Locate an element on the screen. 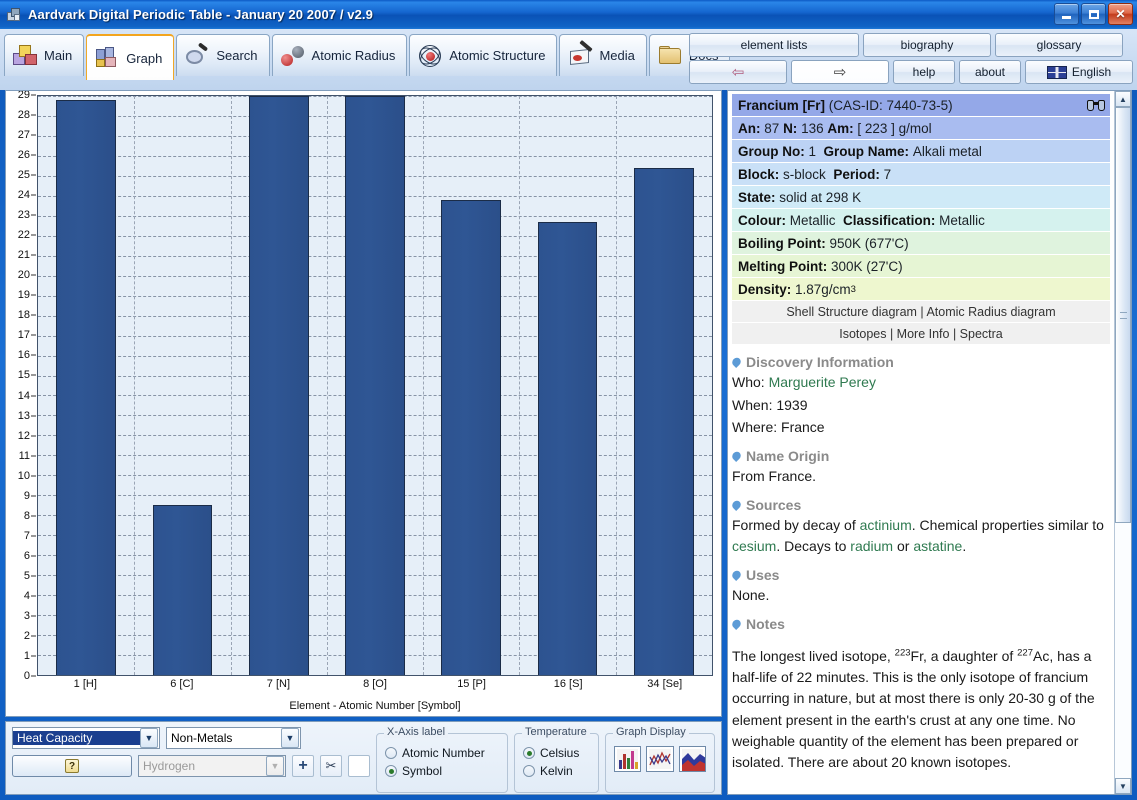 The height and width of the screenshot is (800, 1137). minimize-button is located at coordinates (1066, 14).